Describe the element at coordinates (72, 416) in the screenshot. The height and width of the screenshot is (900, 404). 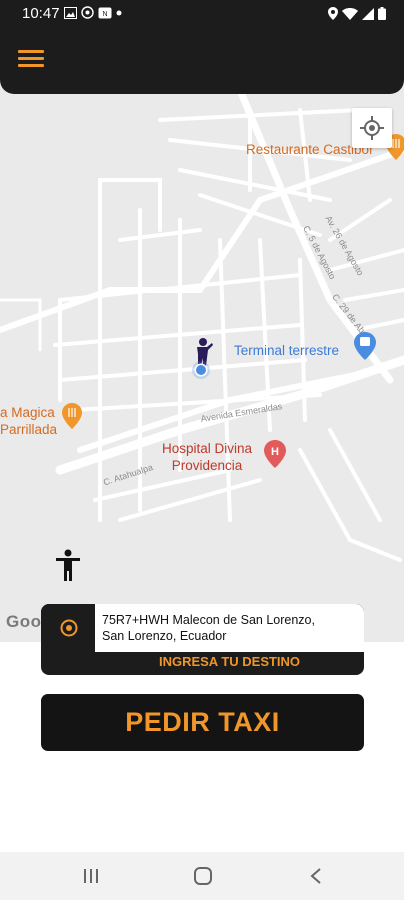
I see `parrillada-pin-icon` at that location.